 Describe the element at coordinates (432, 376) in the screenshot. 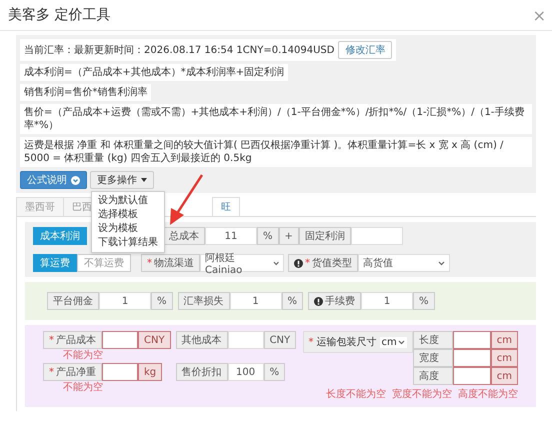

I see `field-label: 高度` at that location.